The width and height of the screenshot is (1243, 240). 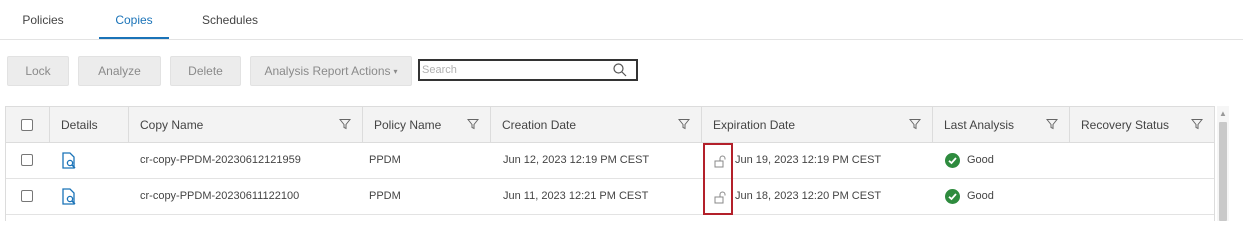 I want to click on creation-date-cell: Jun 12, 2023 12:19 PM CEST, so click(x=576, y=160).